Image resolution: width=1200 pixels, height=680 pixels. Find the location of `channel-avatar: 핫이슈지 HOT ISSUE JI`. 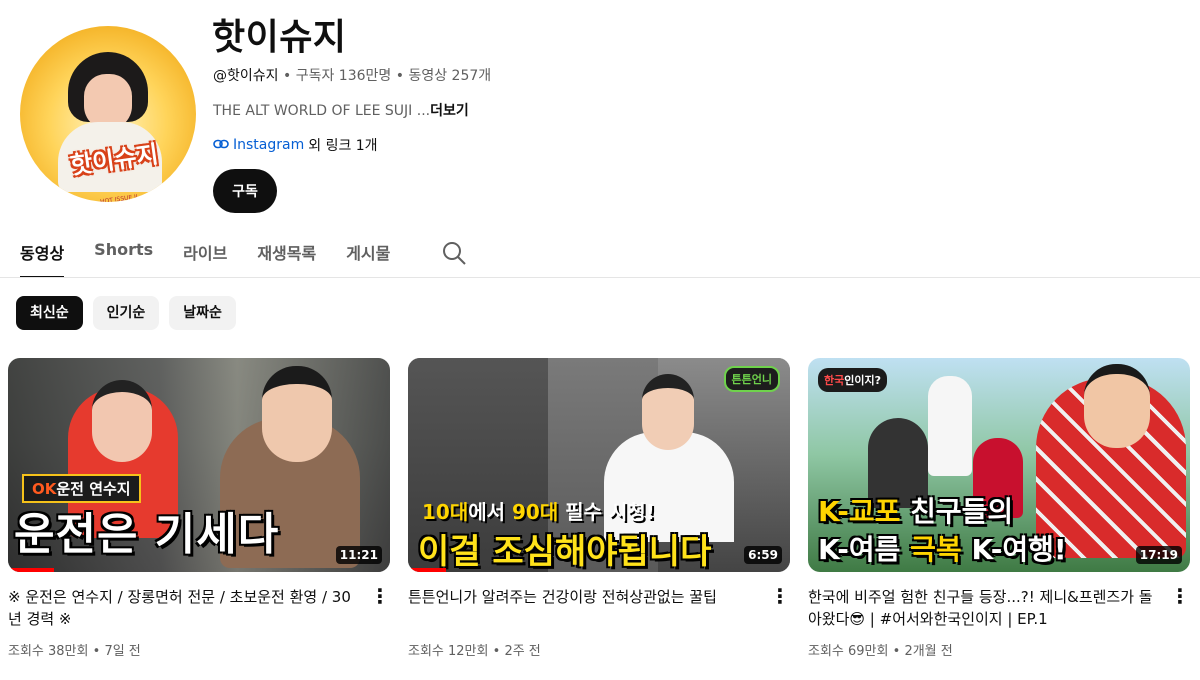

channel-avatar: 핫이슈지 HOT ISSUE JI is located at coordinates (108, 114).